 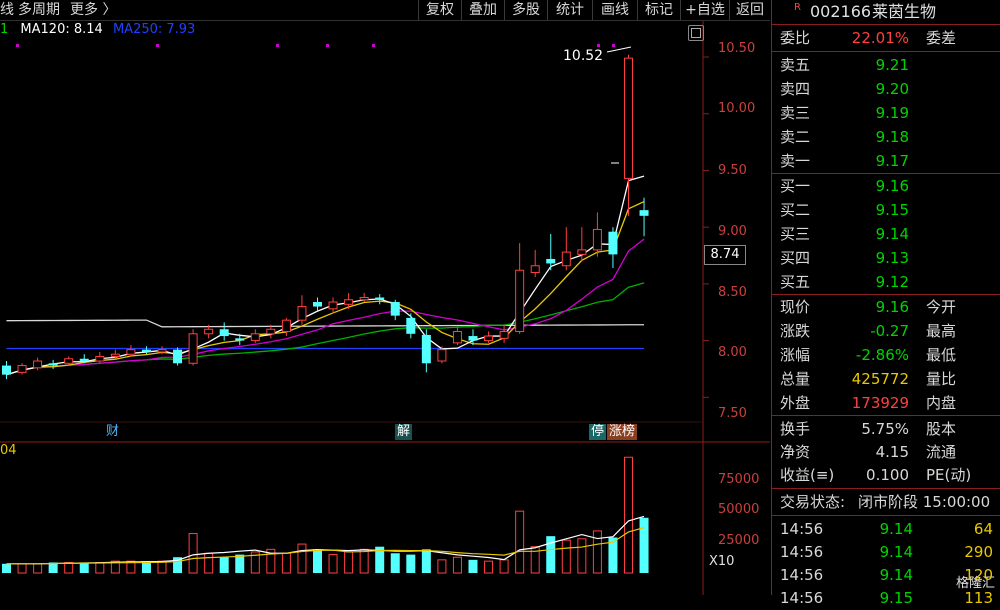 What do you see at coordinates (886, 161) in the screenshot?
I see `ask-level-row: 卖一 9.17` at bounding box center [886, 161].